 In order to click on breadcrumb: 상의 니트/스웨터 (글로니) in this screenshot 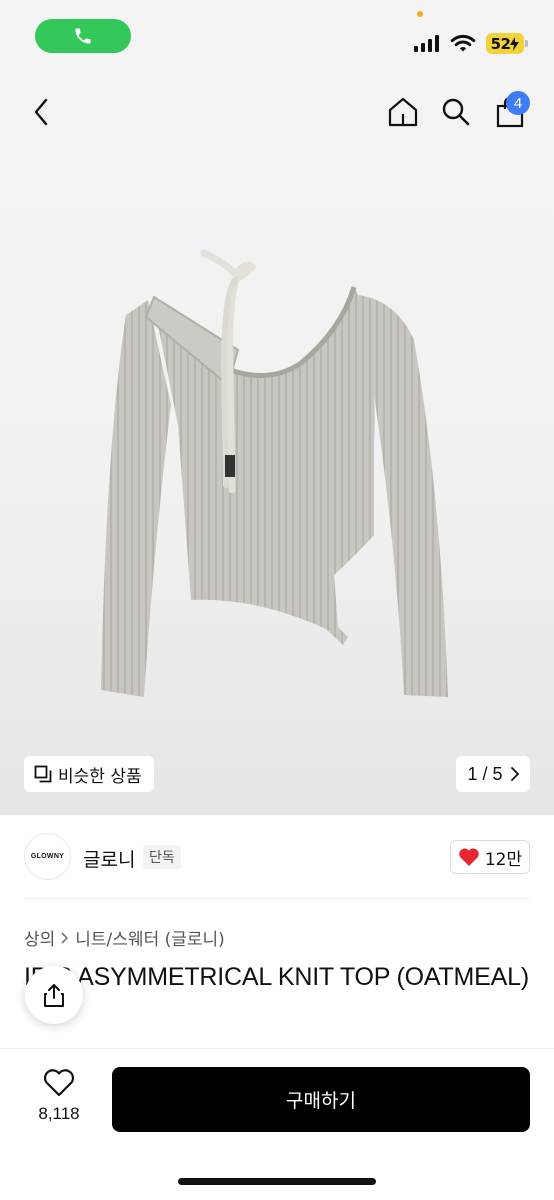, I will do `click(124, 937)`.